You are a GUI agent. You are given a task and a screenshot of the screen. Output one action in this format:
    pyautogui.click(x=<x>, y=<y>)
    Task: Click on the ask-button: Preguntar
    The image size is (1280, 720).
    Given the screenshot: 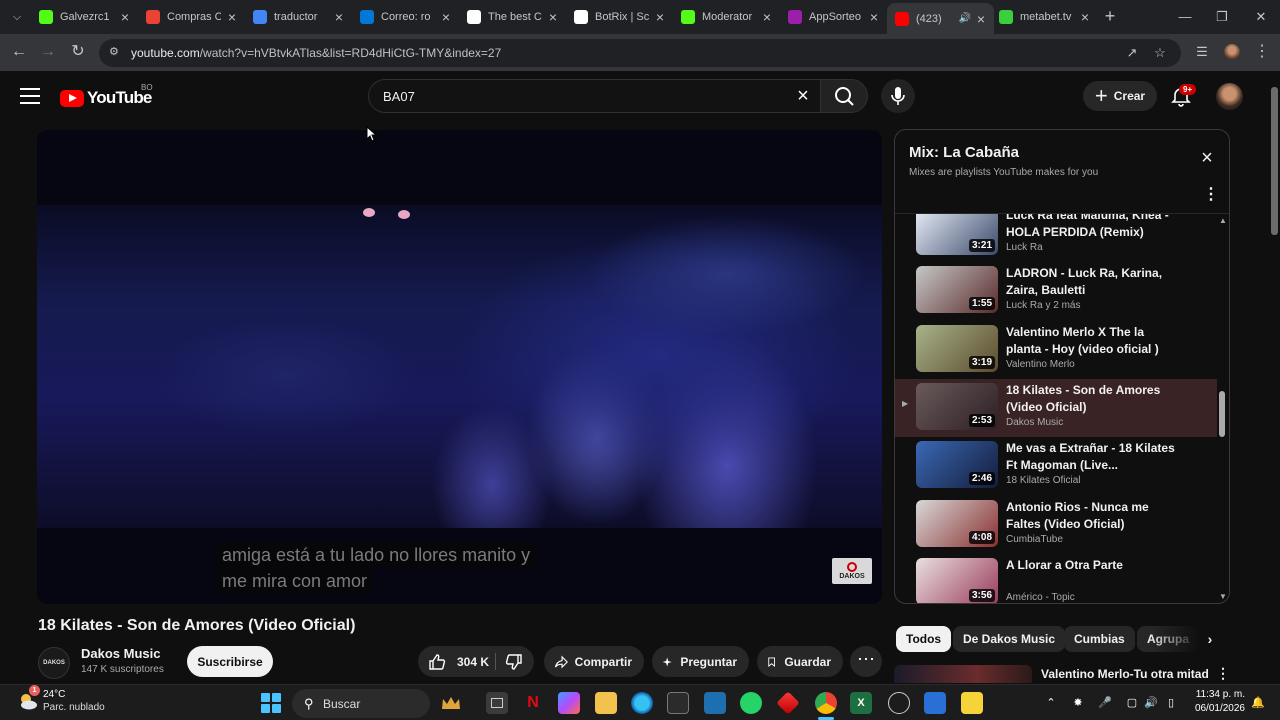 What is the action you would take?
    pyautogui.click(x=700, y=661)
    